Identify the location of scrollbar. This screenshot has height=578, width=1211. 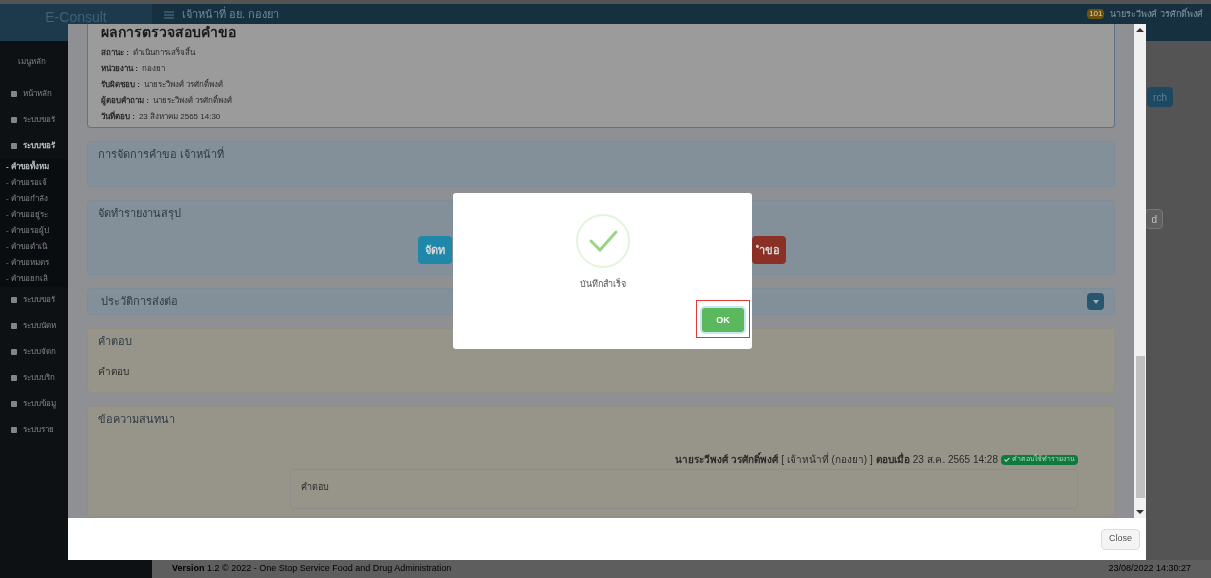
(1140, 271).